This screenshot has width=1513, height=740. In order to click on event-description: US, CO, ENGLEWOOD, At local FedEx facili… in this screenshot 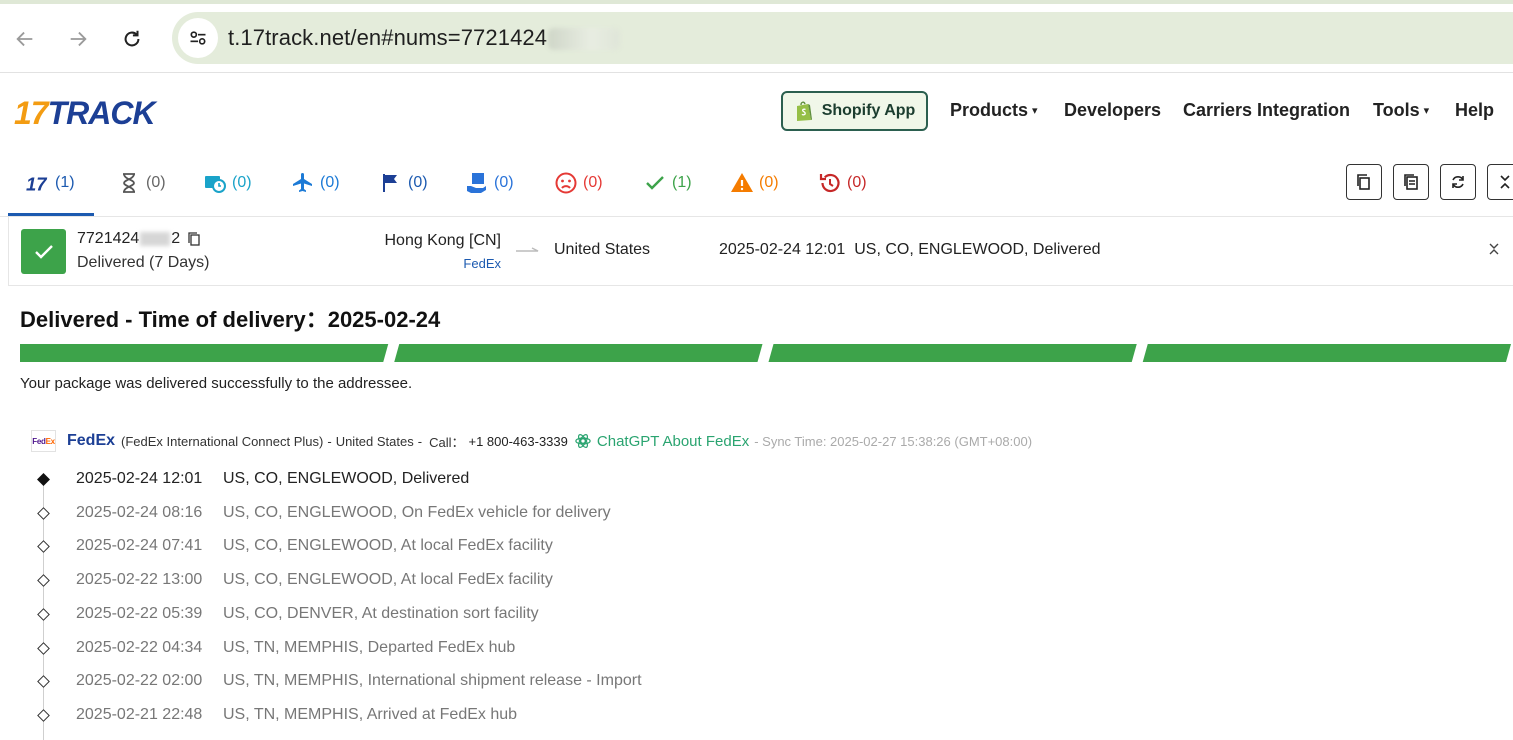, I will do `click(388, 579)`.